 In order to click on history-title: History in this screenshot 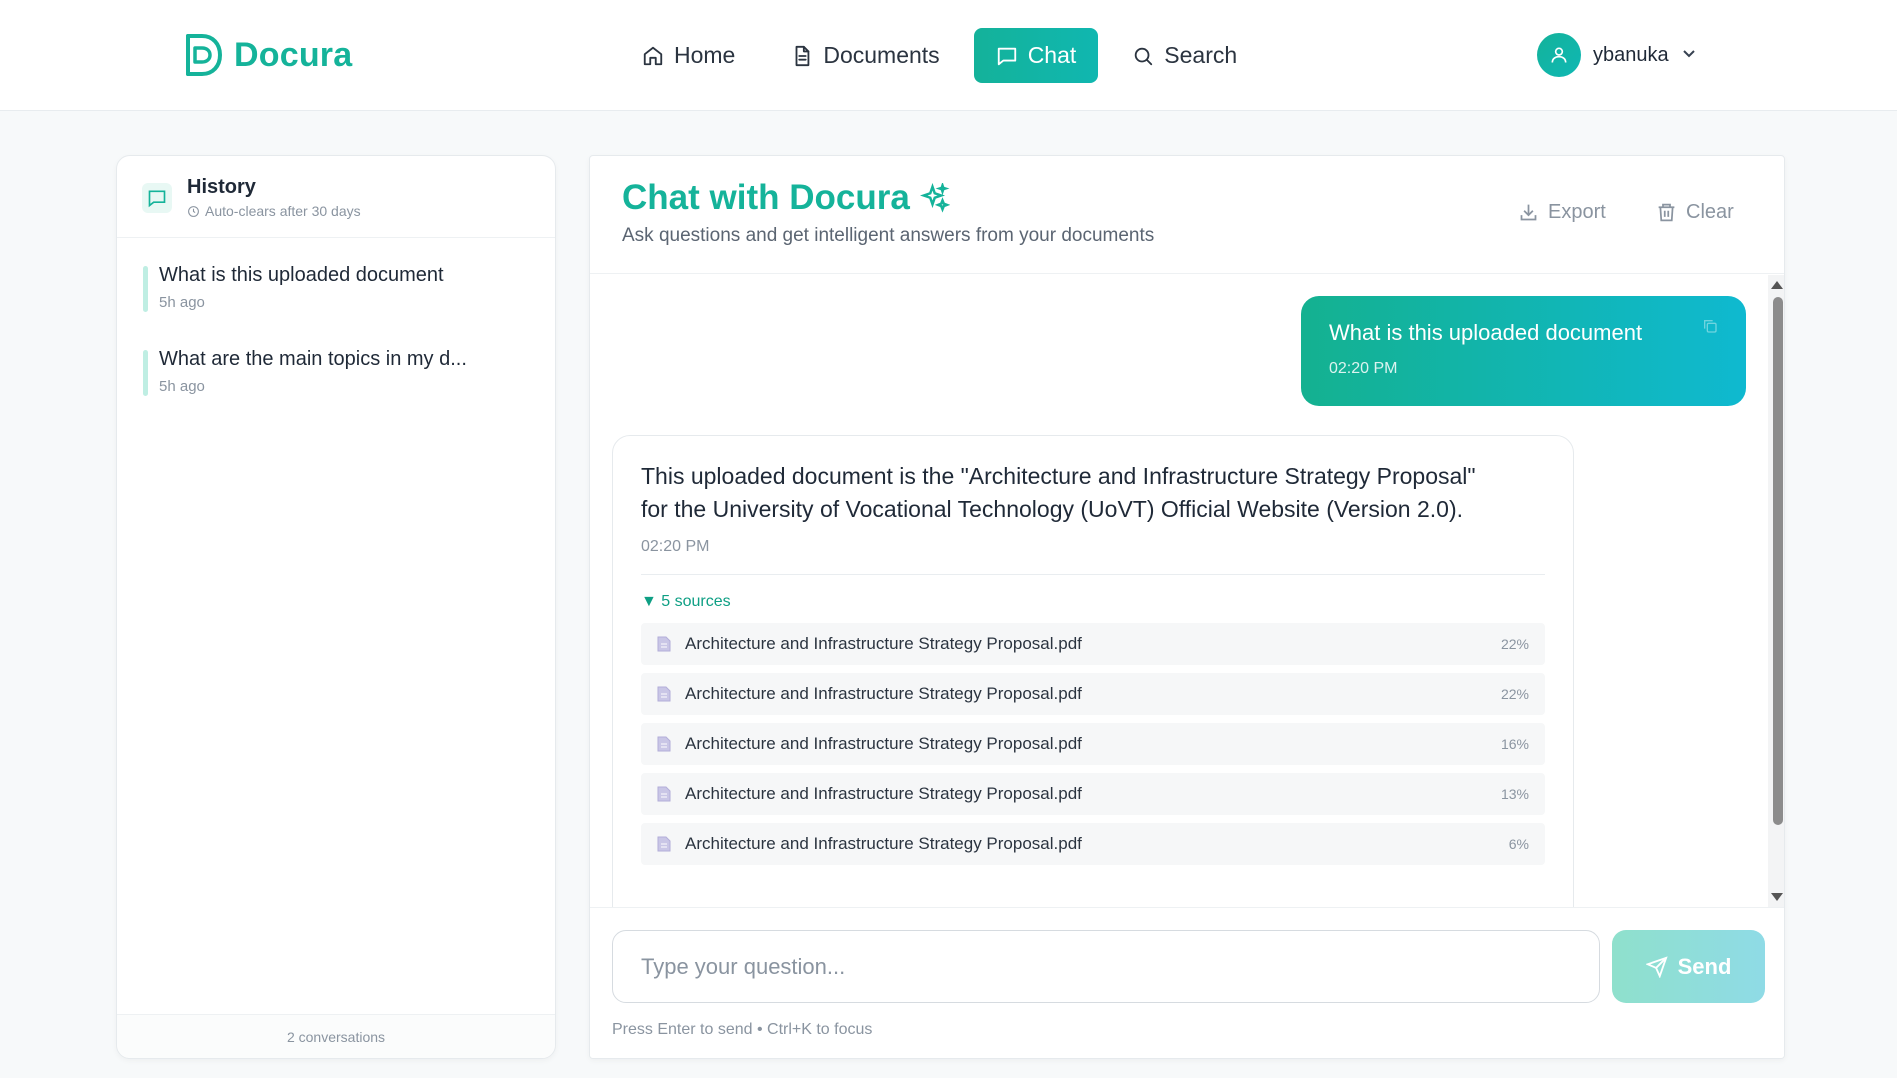, I will do `click(221, 187)`.